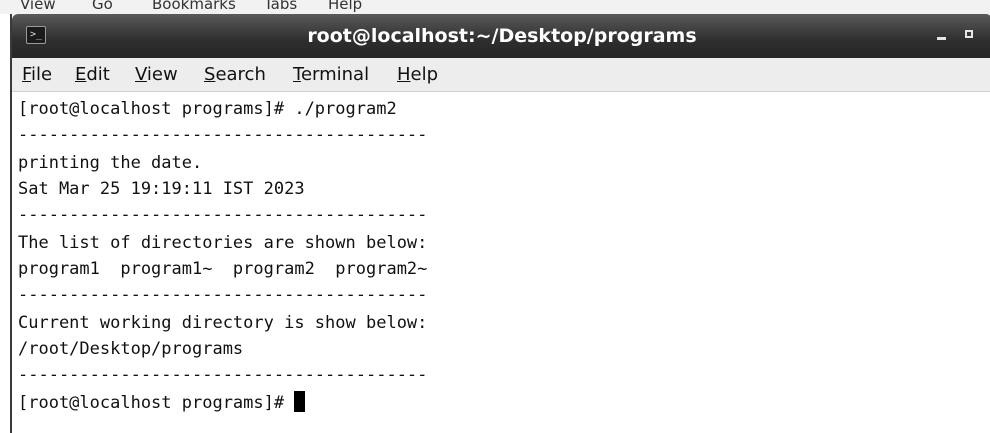 This screenshot has height=433, width=990. What do you see at coordinates (141, 74) in the screenshot?
I see `menu-view-mnemonic: V` at bounding box center [141, 74].